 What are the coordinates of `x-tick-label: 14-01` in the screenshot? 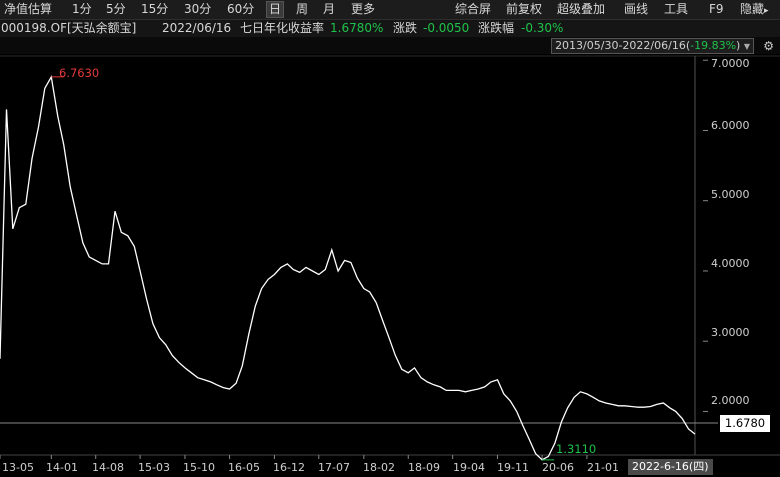 It's located at (62, 467).